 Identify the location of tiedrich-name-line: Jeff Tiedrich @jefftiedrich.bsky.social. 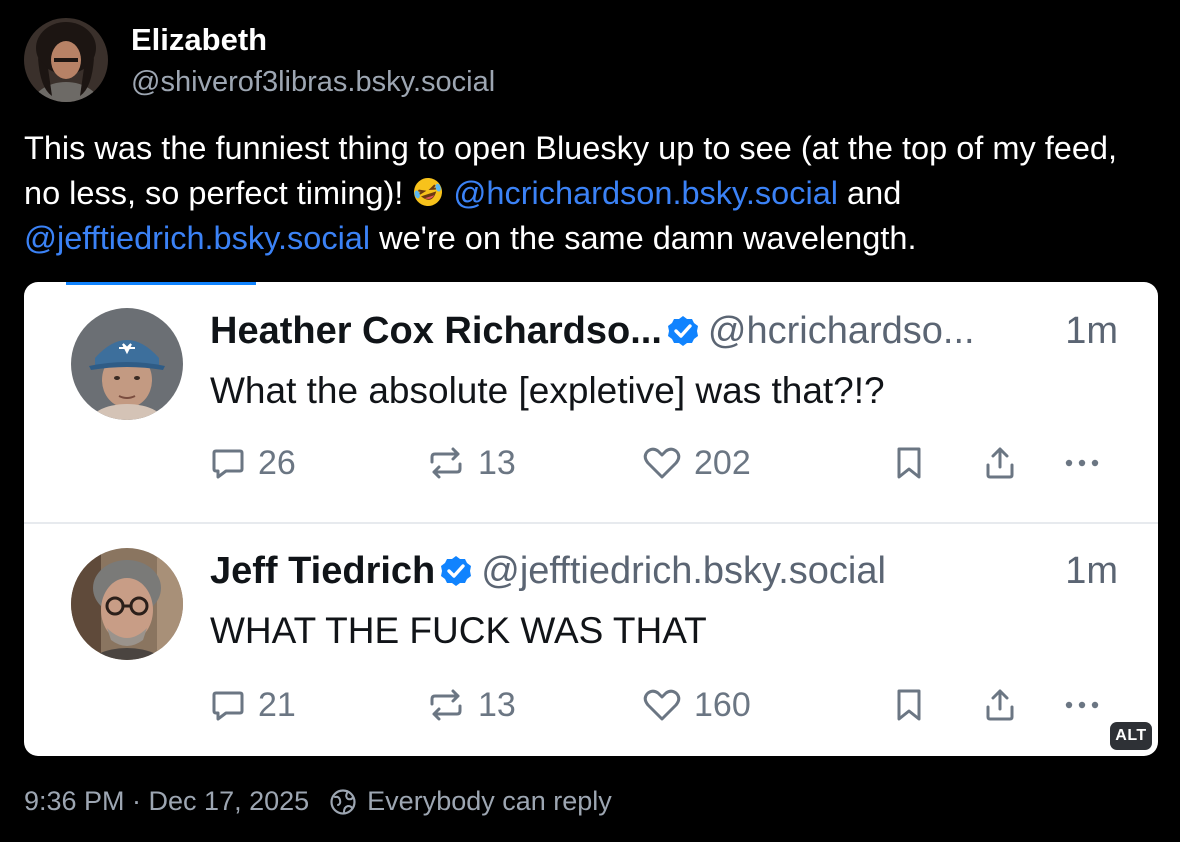
(548, 571).